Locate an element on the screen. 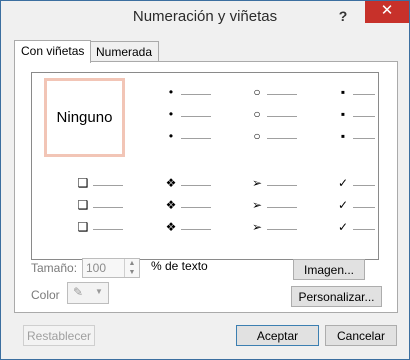  chevron-down-icon: ▼ is located at coordinates (99, 291).